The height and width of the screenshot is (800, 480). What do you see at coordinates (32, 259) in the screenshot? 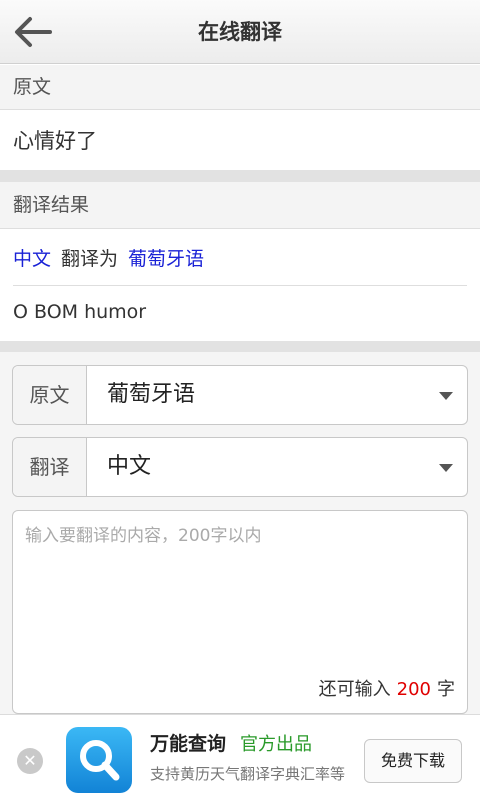
I see `from-language-link: 中文` at bounding box center [32, 259].